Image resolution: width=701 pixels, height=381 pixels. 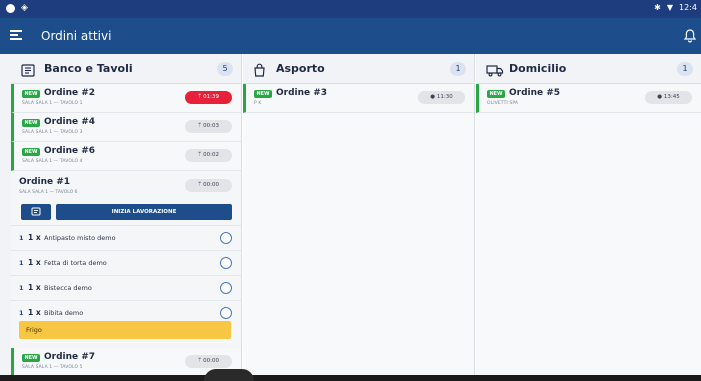 I want to click on page-title: Ordini attivi, so click(x=76, y=36).